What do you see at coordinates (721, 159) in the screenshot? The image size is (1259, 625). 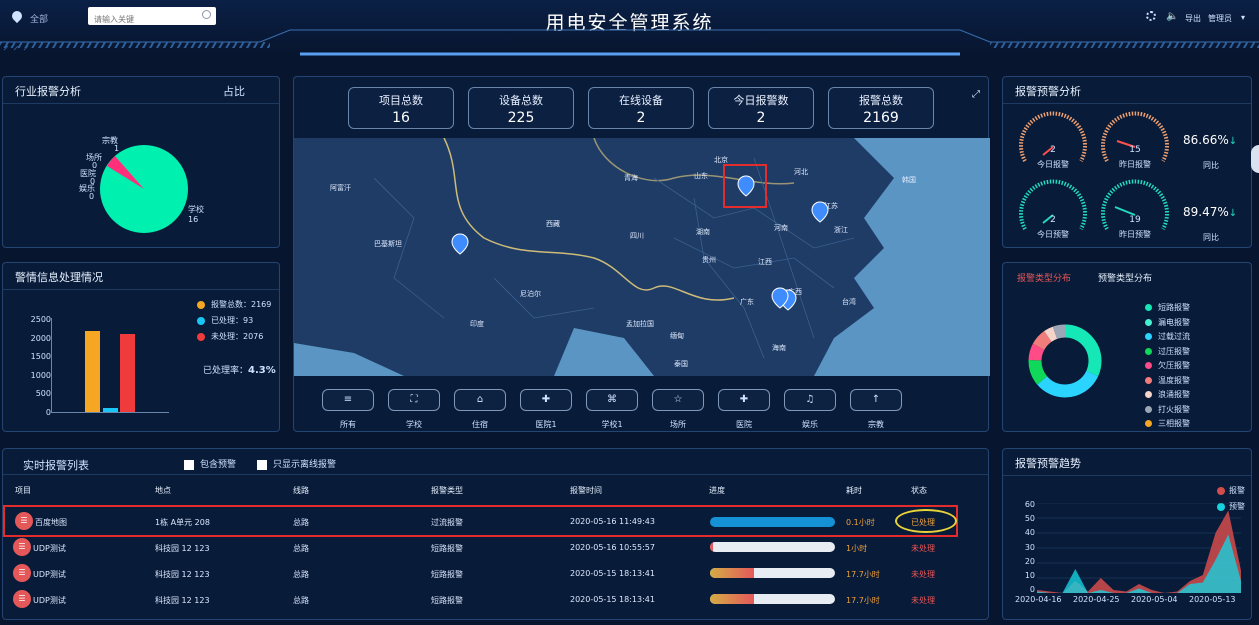 I see `svg-text: 北京` at bounding box center [721, 159].